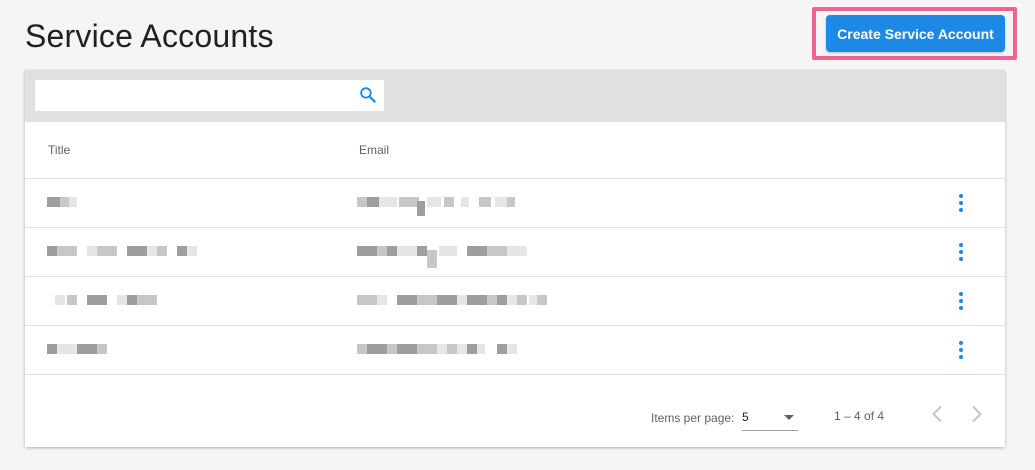 This screenshot has height=470, width=1035. I want to click on pagination-range-label: 1 – 4 of 4, so click(859, 416).